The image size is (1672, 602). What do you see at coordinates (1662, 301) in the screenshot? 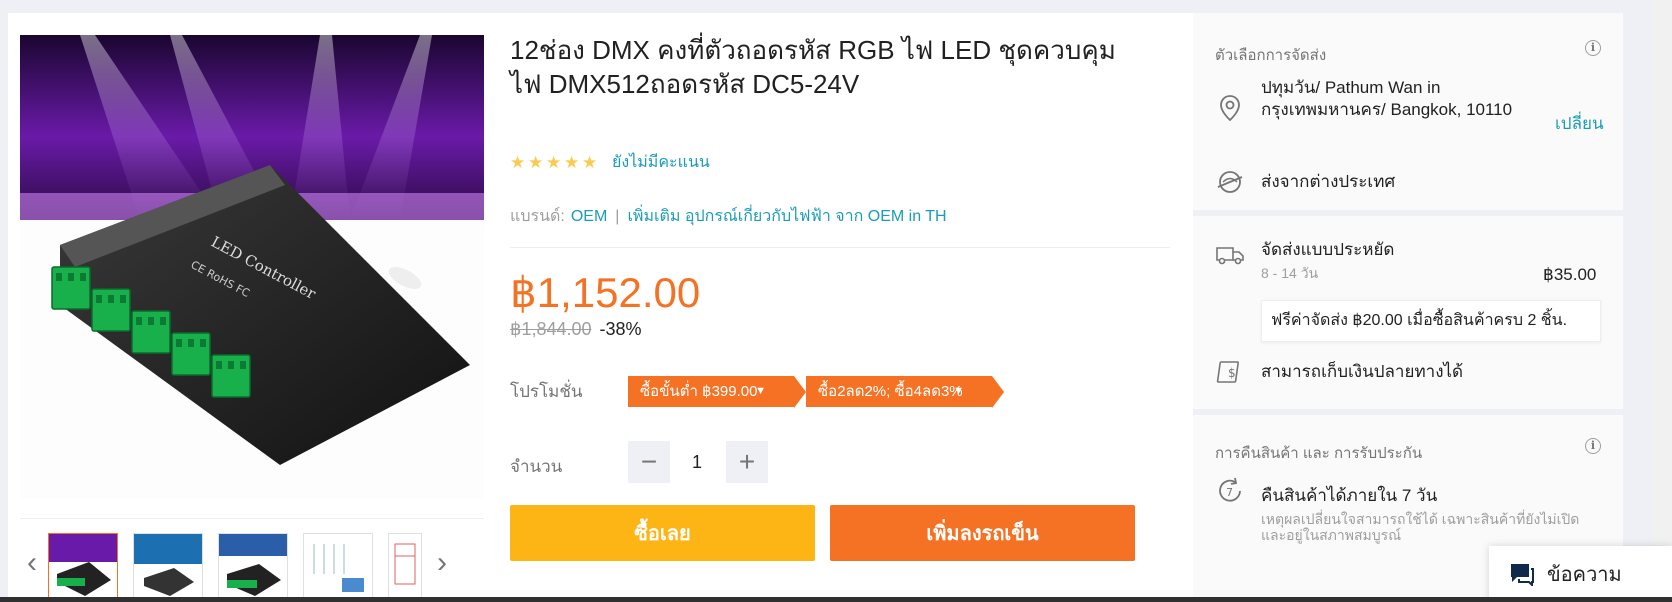
I see `scrollbar` at bounding box center [1662, 301].